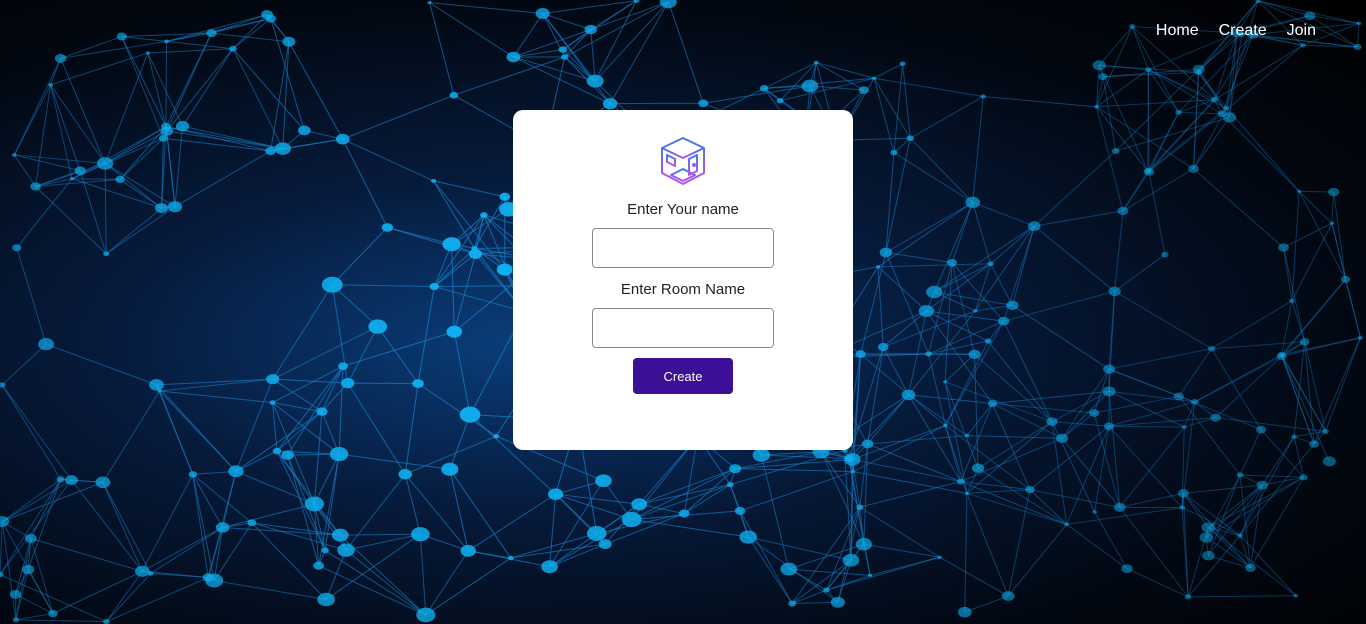 This screenshot has height=624, width=1366. What do you see at coordinates (1177, 31) in the screenshot?
I see `nav-home-link: Home` at bounding box center [1177, 31].